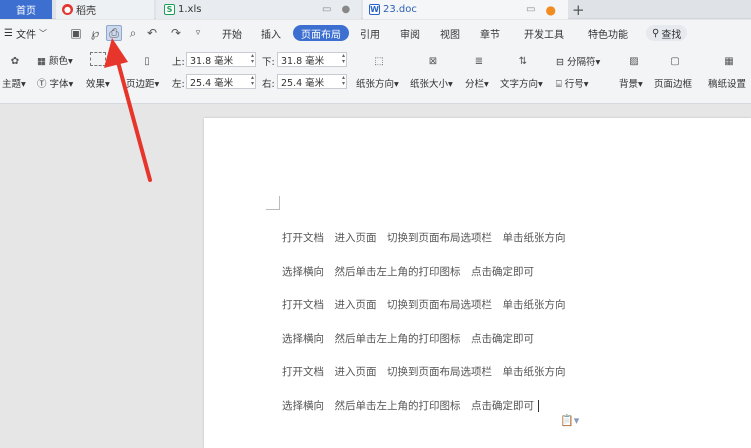 The width and height of the screenshot is (751, 448). Describe the element at coordinates (479, 61) in the screenshot. I see `columns-icon: ≣` at that location.